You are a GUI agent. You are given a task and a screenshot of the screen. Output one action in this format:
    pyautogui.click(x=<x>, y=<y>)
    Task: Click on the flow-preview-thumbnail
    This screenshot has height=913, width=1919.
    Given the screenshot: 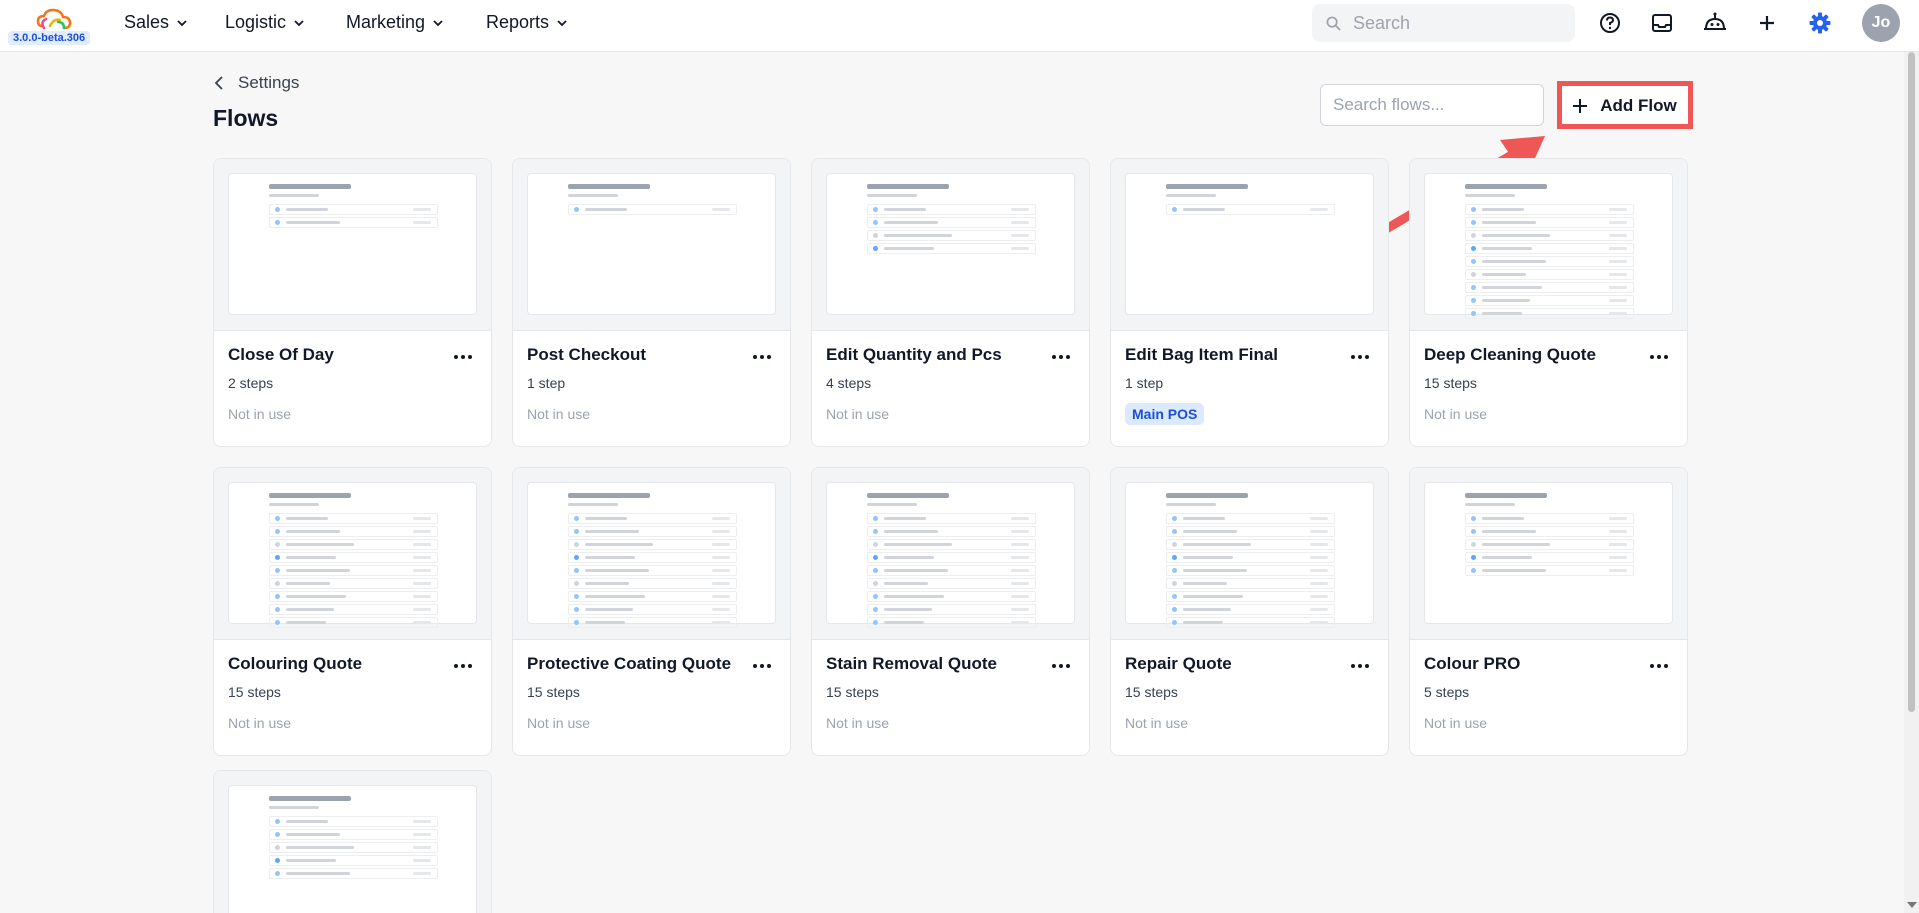 What is the action you would take?
    pyautogui.click(x=950, y=555)
    